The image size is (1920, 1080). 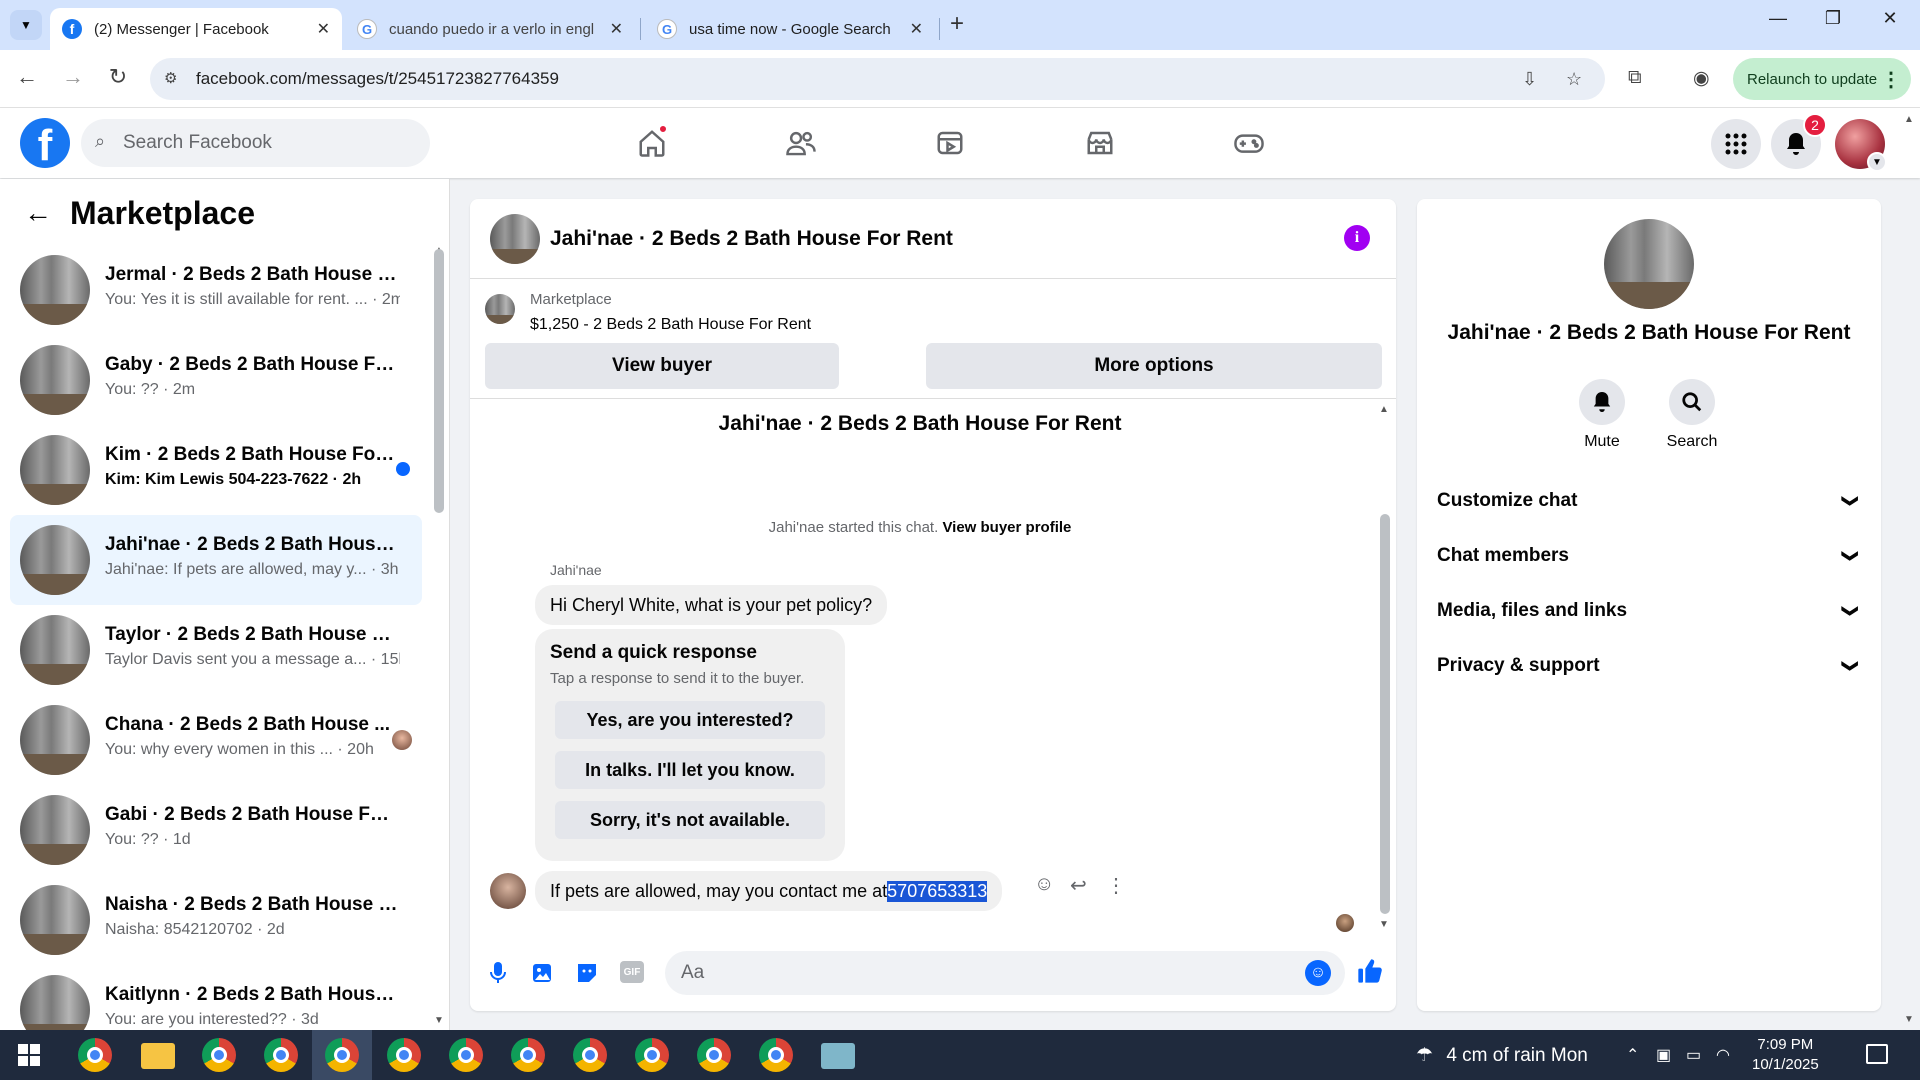 What do you see at coordinates (1701, 78) in the screenshot?
I see `profile-icon: ◉` at bounding box center [1701, 78].